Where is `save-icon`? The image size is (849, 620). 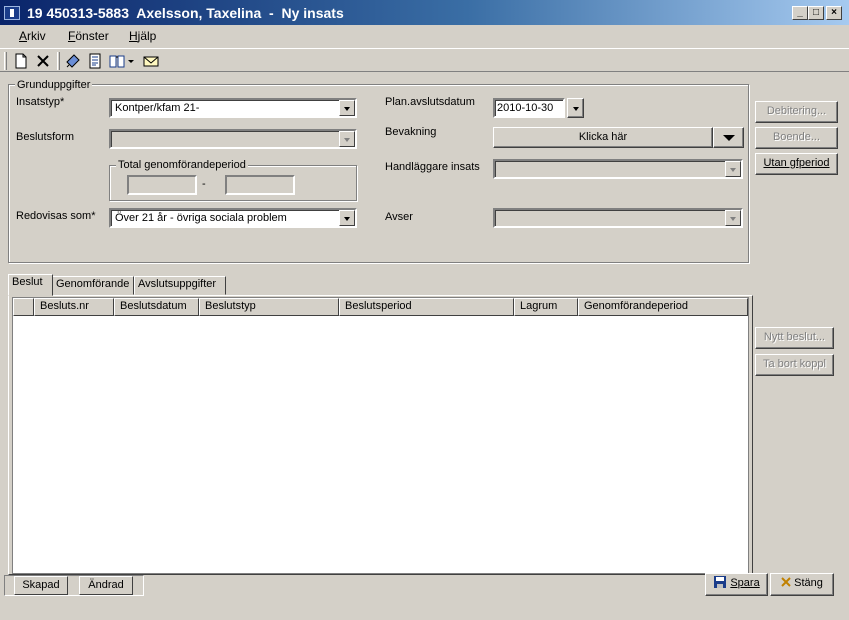
save-icon is located at coordinates (720, 582).